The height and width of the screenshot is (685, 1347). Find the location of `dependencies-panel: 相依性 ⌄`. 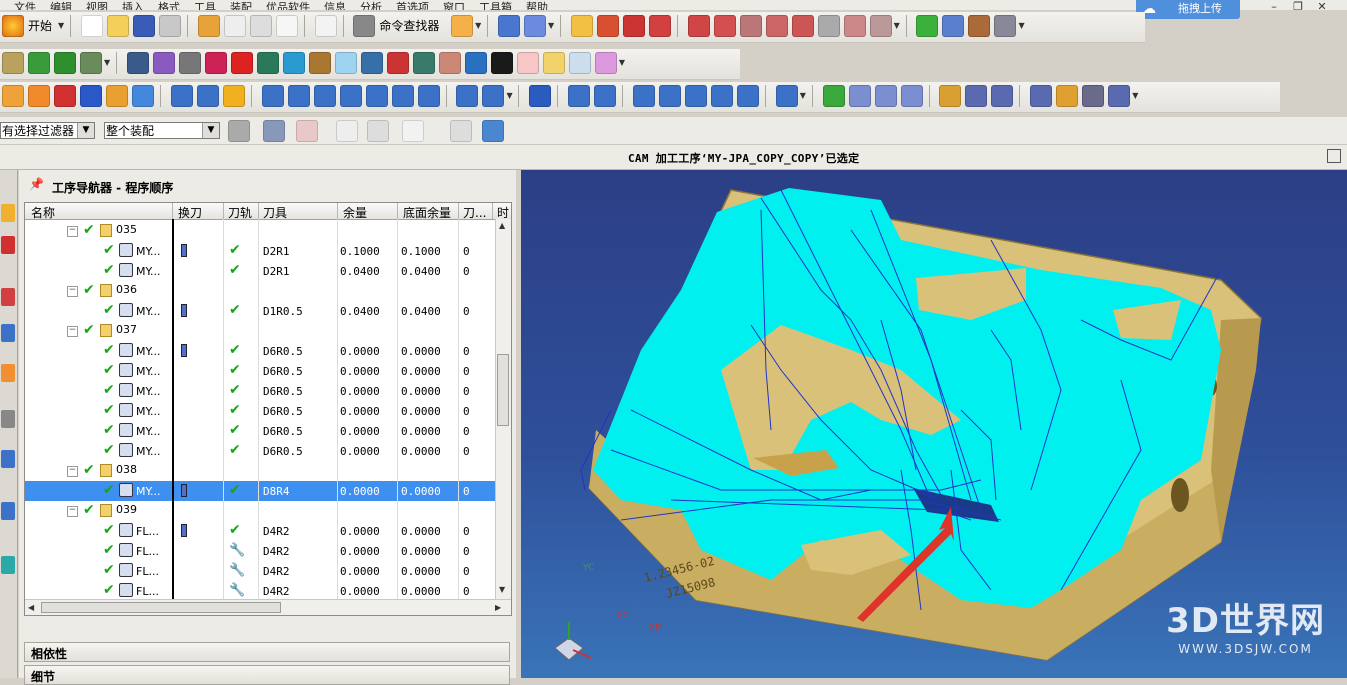

dependencies-panel: 相依性 ⌄ is located at coordinates (267, 652).